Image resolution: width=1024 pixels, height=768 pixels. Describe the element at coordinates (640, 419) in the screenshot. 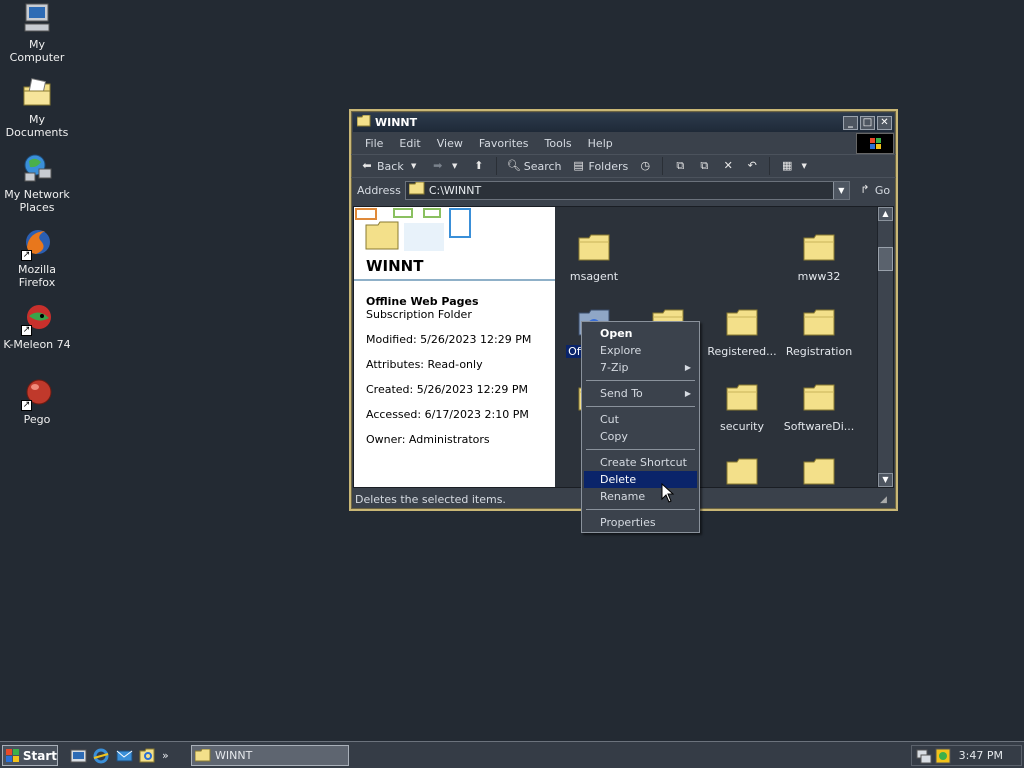

I see `menu-item-cut: Cut` at that location.